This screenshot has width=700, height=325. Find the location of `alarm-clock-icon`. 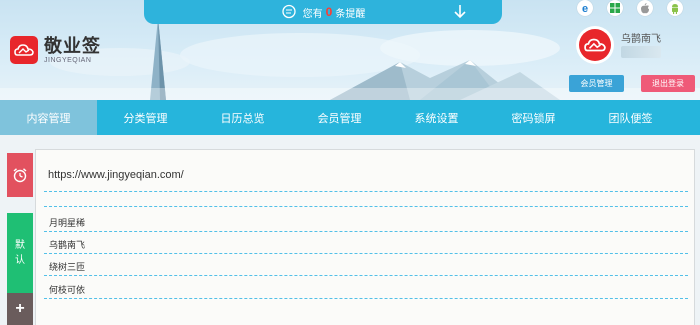

alarm-clock-icon is located at coordinates (20, 175).